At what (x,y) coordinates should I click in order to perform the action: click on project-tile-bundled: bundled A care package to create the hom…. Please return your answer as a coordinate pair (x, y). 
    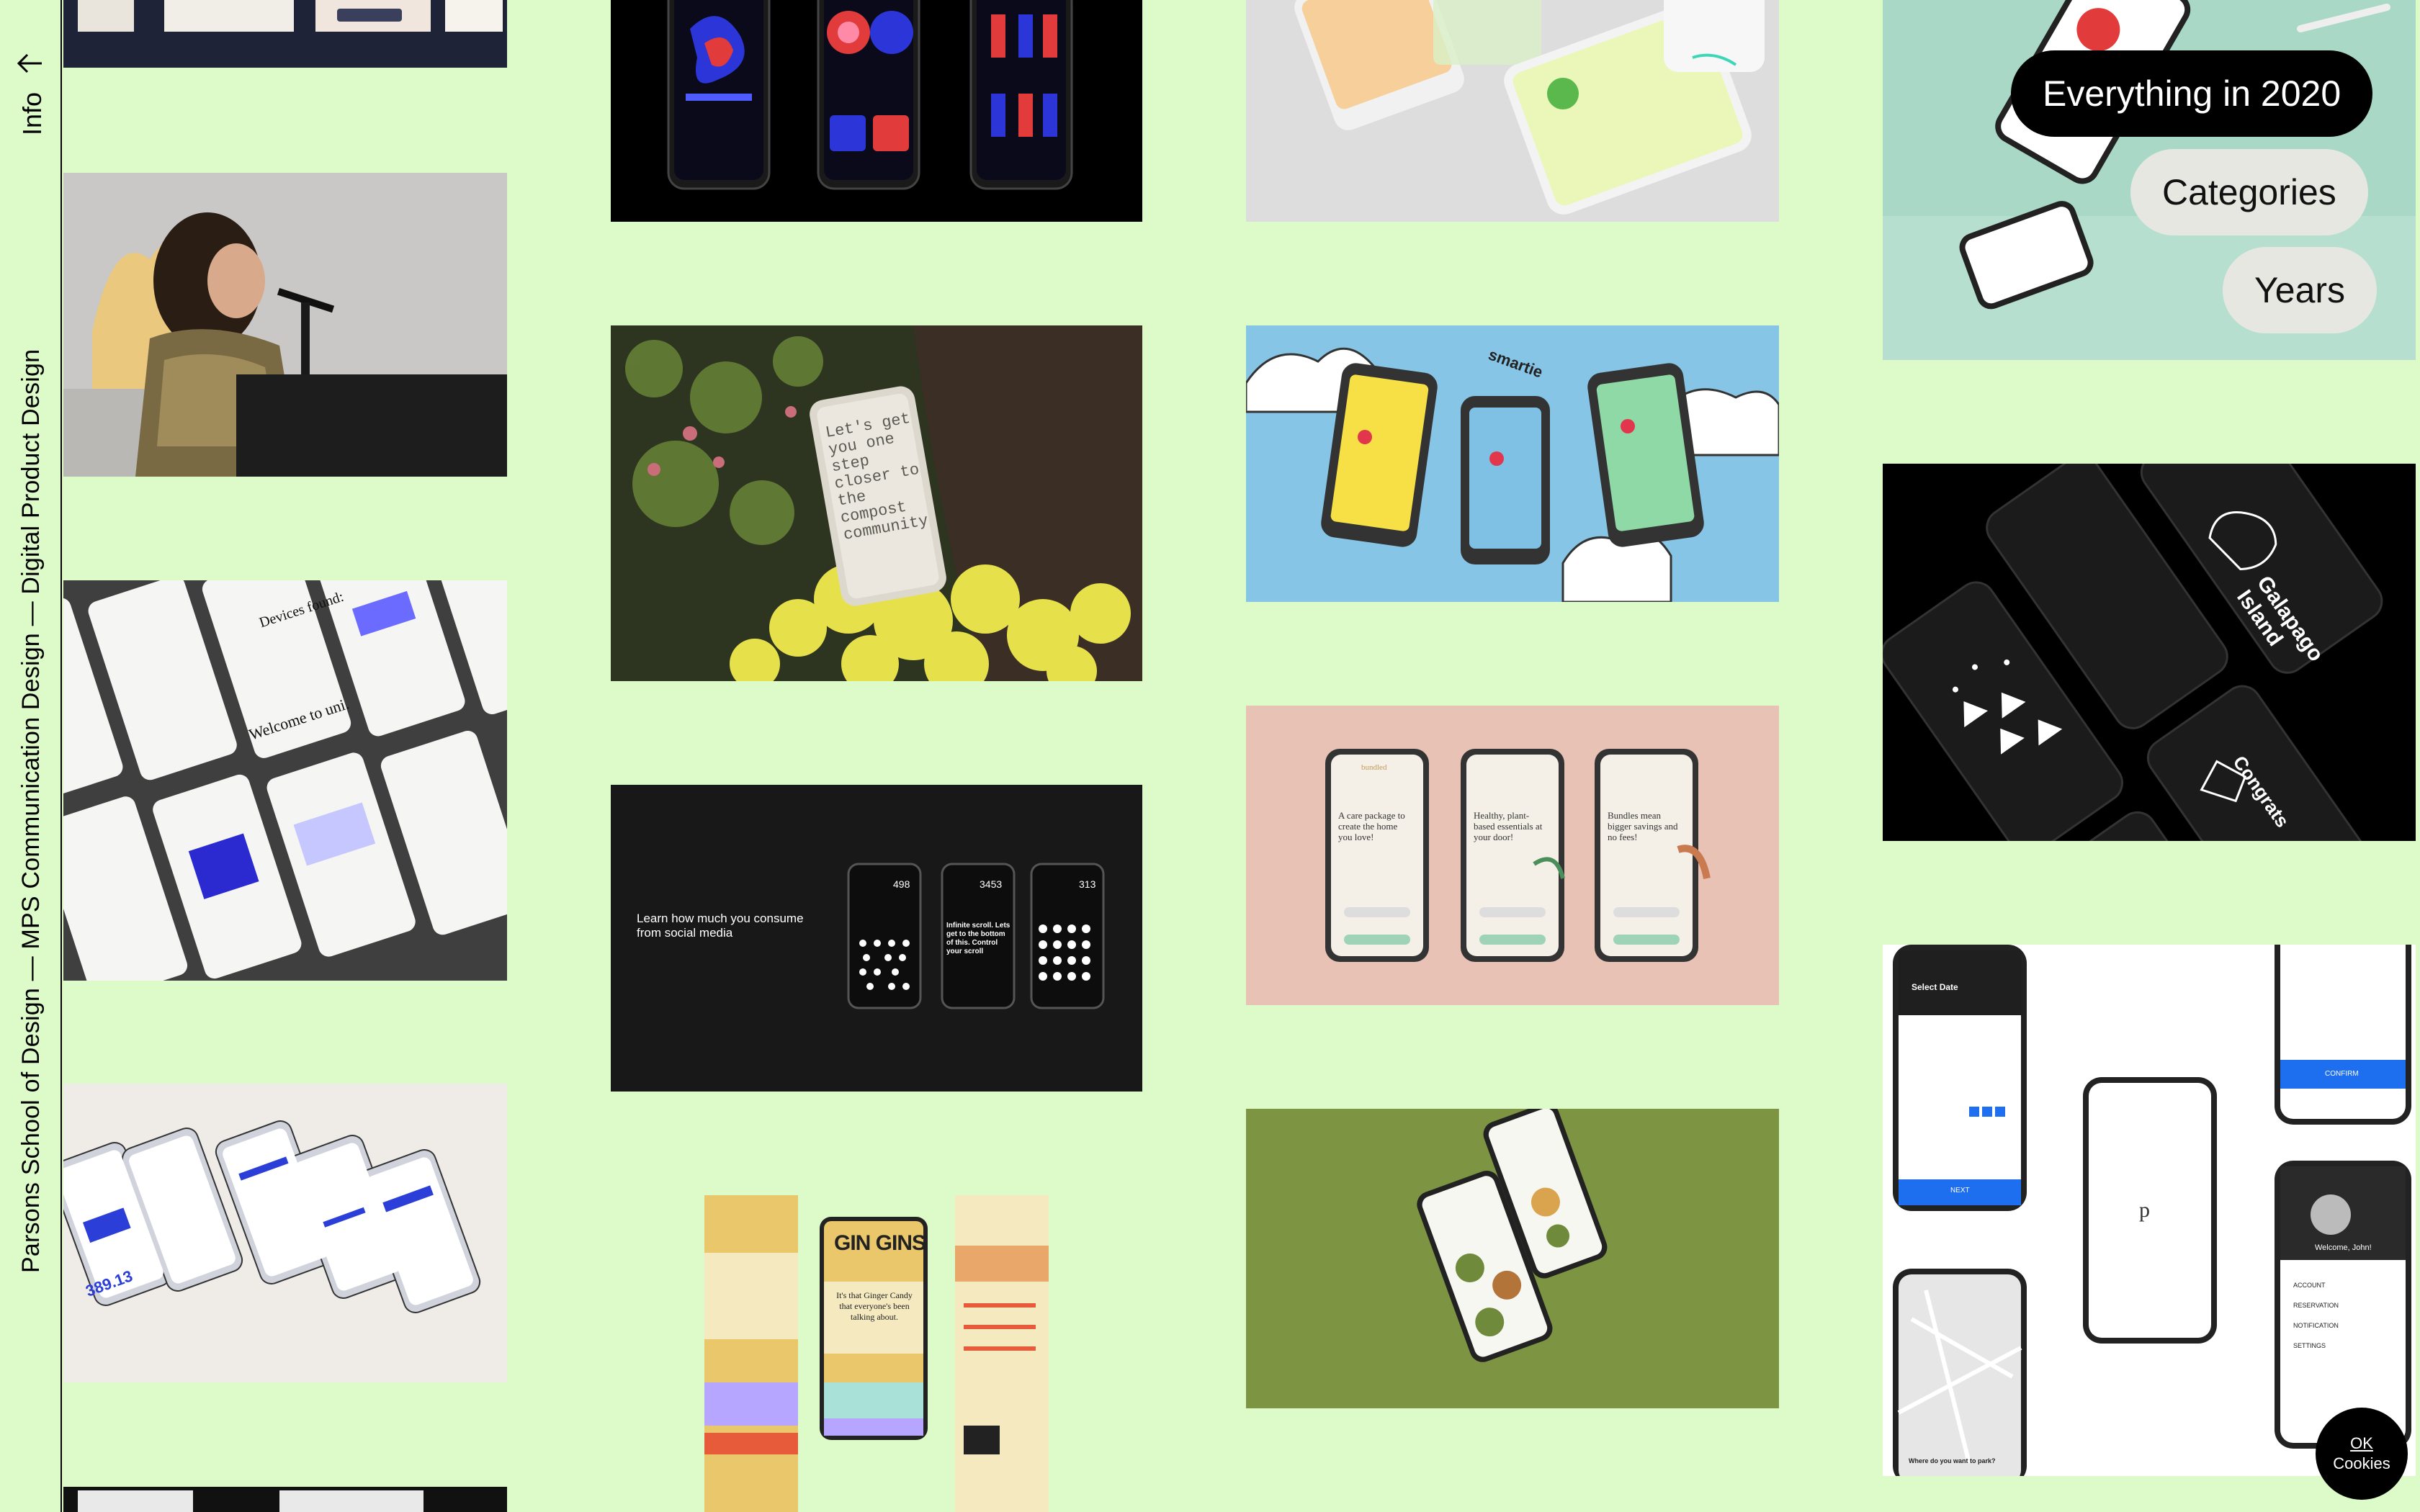
    Looking at the image, I should click on (1512, 855).